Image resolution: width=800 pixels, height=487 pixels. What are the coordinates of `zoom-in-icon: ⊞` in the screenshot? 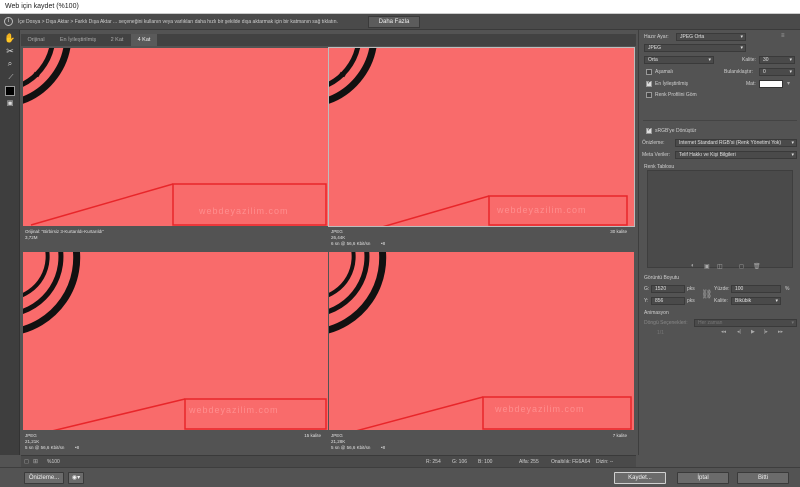 It's located at (35, 461).